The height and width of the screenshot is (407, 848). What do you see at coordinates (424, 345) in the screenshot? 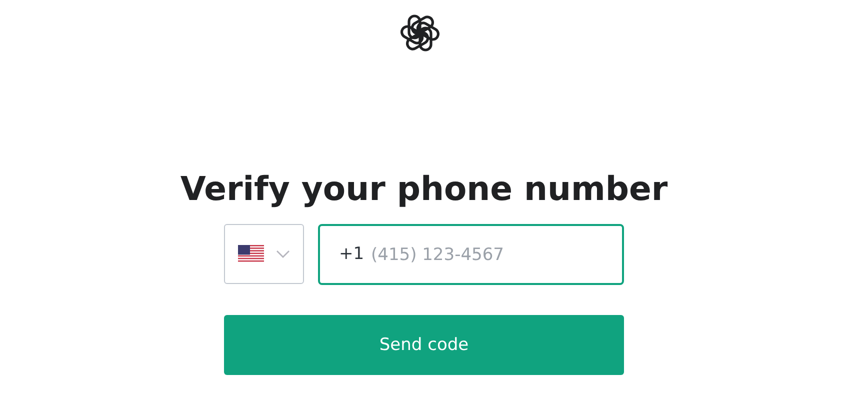
I see `send-code-button: Send code` at bounding box center [424, 345].